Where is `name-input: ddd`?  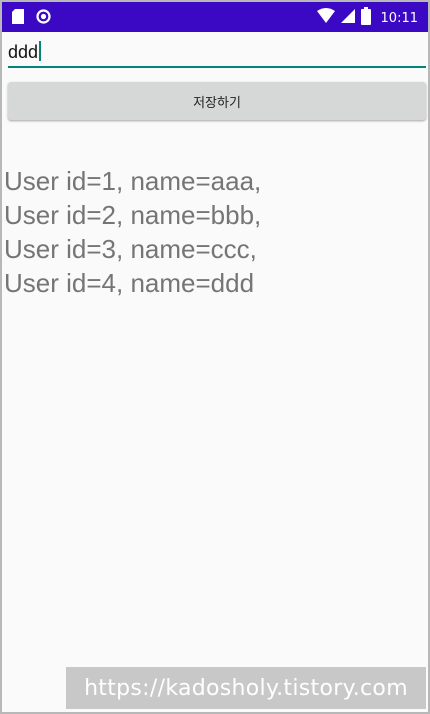 name-input: ddd is located at coordinates (217, 52).